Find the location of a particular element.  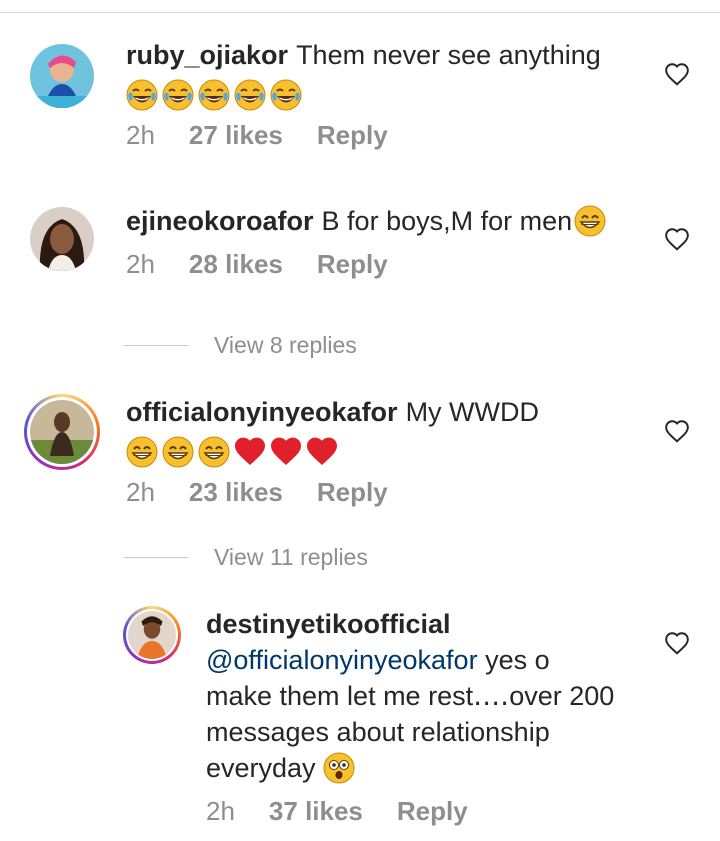

comment-text-line: make them let me rest․․․․over 200 is located at coordinates (410, 696).